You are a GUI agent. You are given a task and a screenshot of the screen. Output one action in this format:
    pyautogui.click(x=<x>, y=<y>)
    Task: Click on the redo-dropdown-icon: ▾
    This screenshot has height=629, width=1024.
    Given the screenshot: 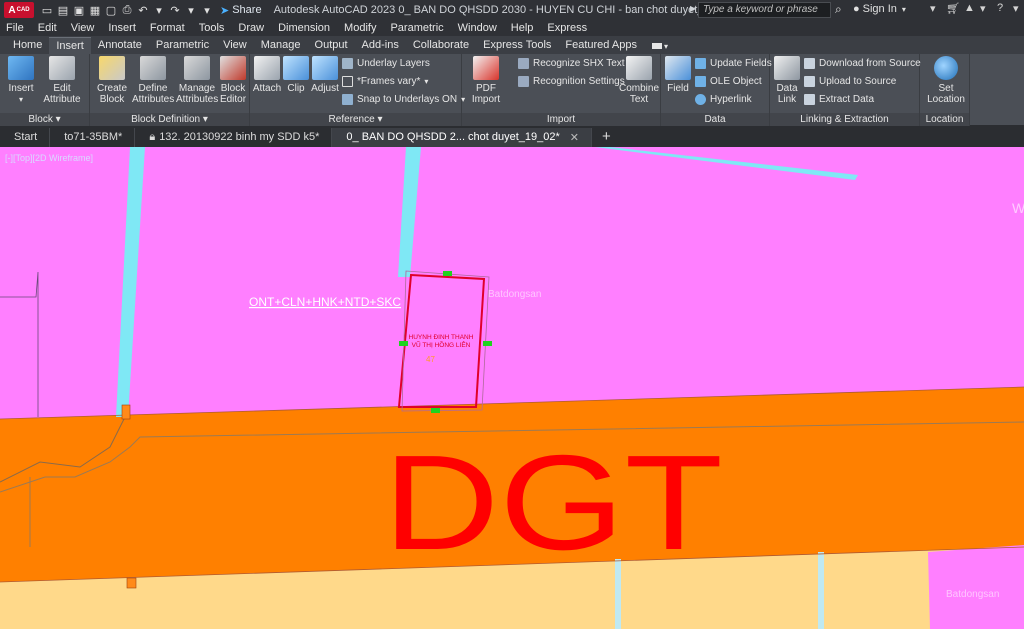 What is the action you would take?
    pyautogui.click(x=191, y=10)
    